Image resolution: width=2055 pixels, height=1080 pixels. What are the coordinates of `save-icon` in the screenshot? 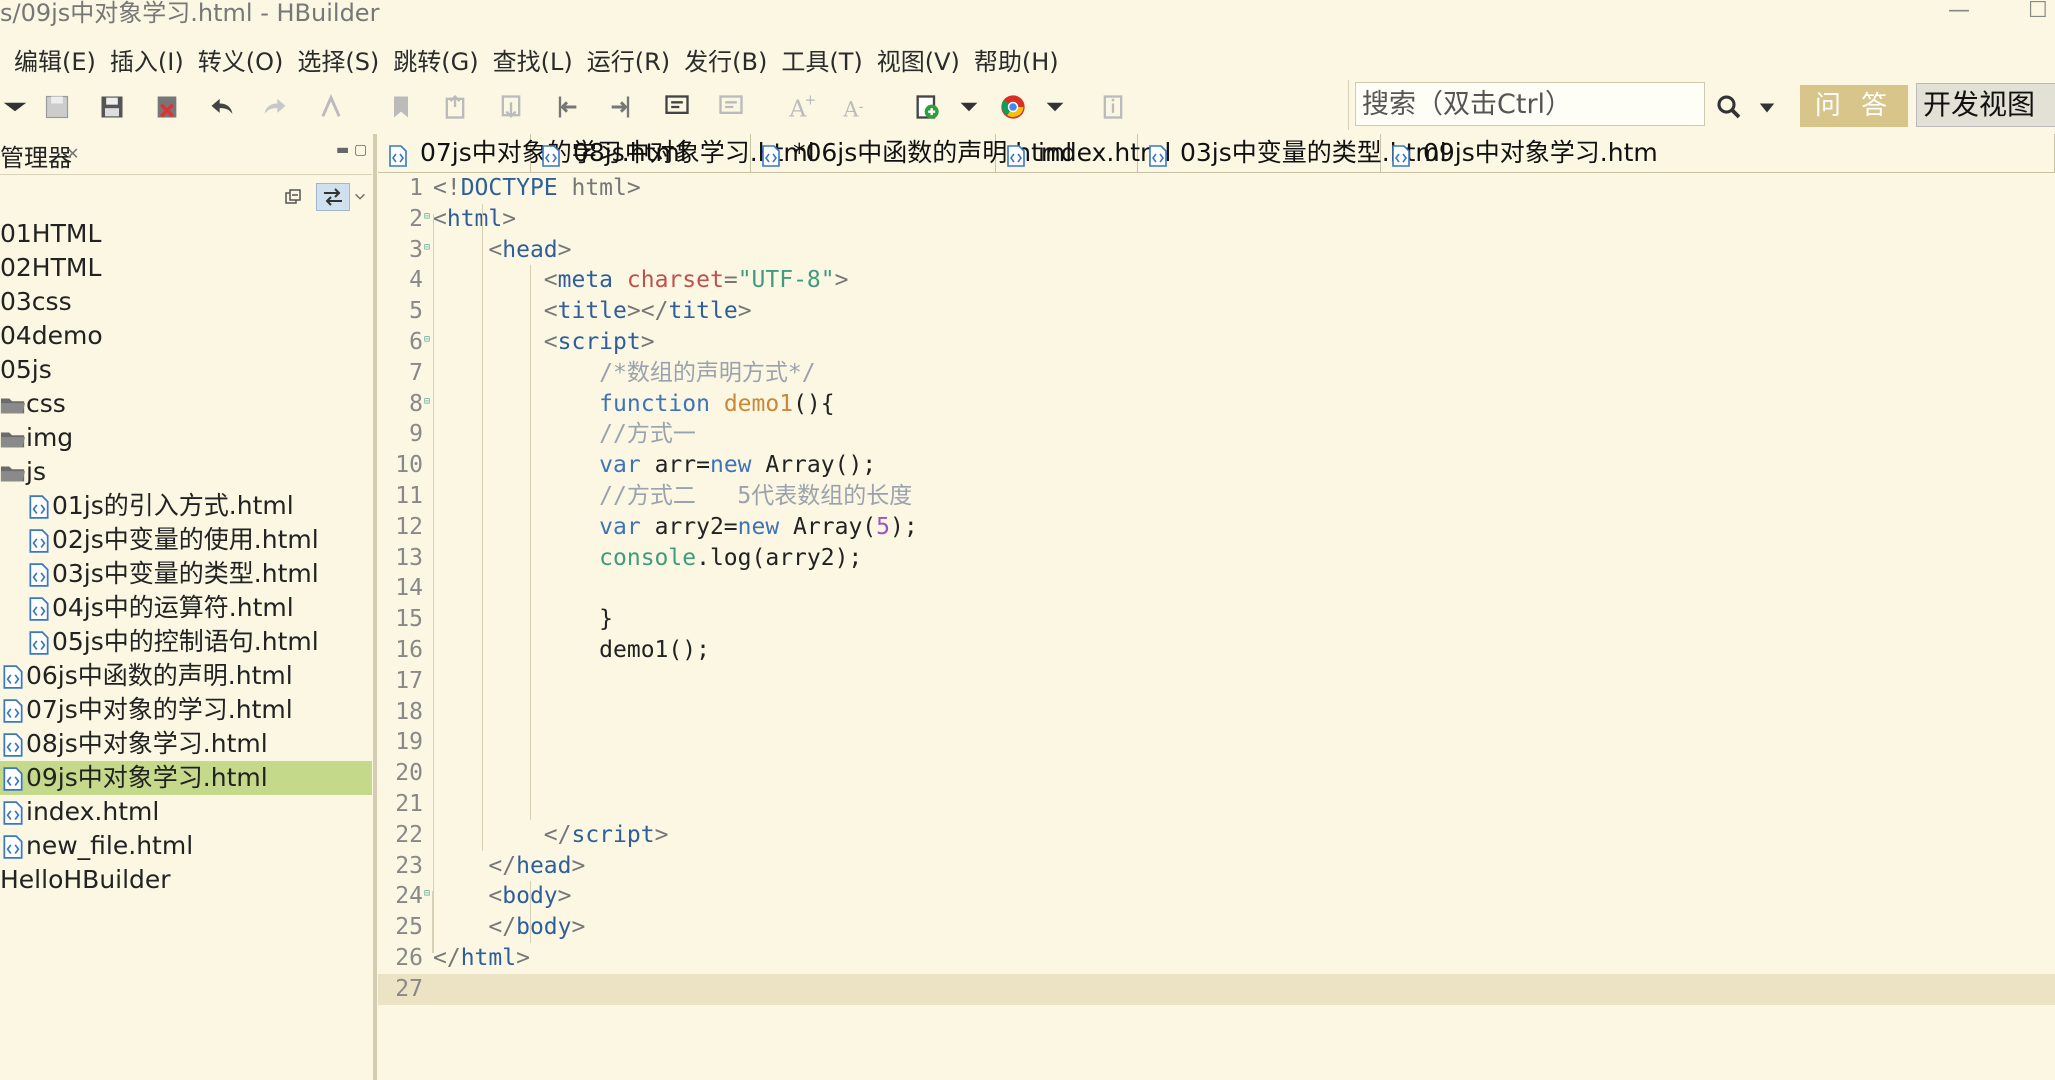 It's located at (57, 107).